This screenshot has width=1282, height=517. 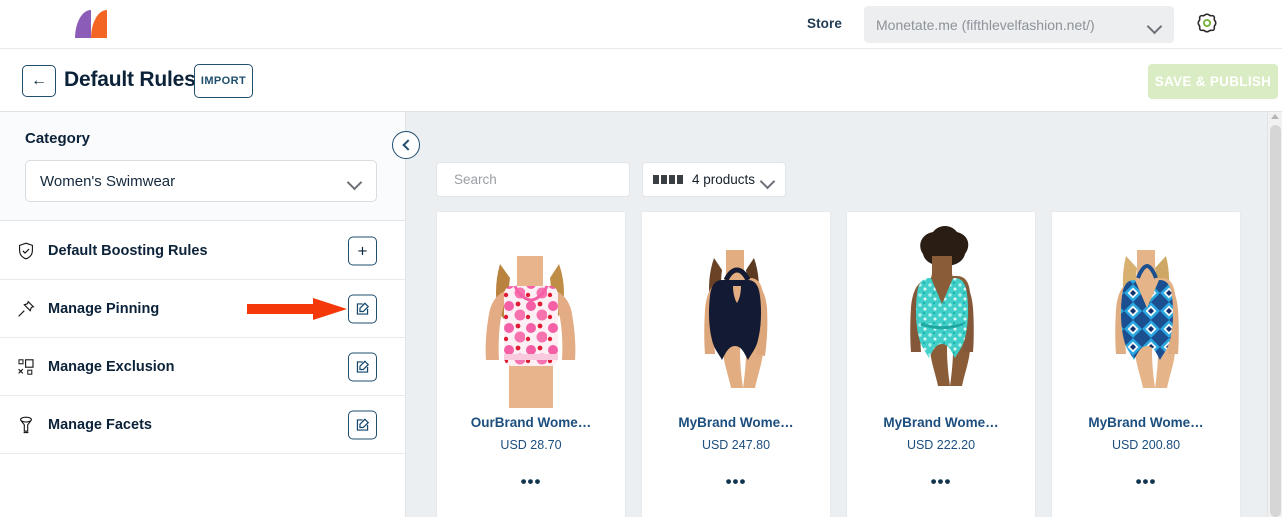 What do you see at coordinates (824, 23) in the screenshot?
I see `store-label: Store` at bounding box center [824, 23].